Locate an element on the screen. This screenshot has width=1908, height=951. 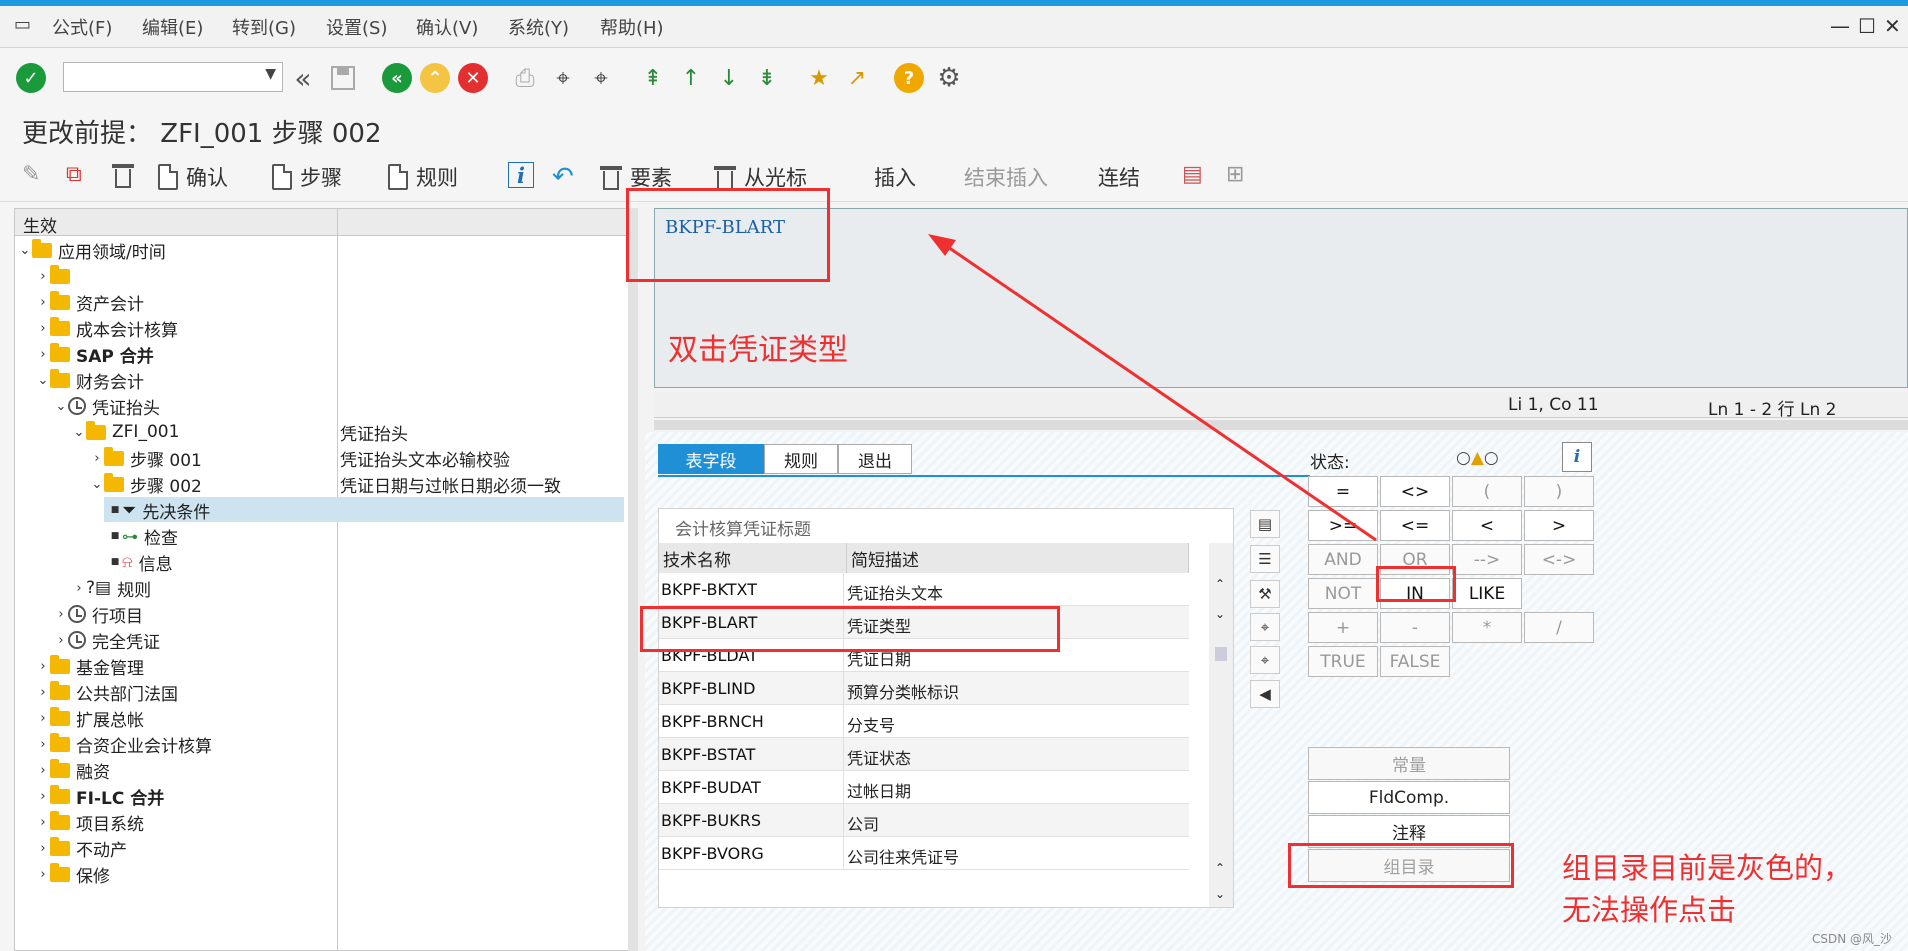
annotation-dblclick: 双击凭证类型 is located at coordinates (758, 350).